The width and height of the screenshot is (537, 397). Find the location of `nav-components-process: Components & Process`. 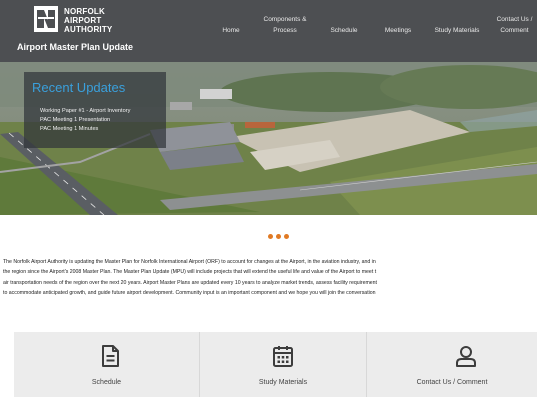

nav-components-process: Components & Process is located at coordinates (285, 25).